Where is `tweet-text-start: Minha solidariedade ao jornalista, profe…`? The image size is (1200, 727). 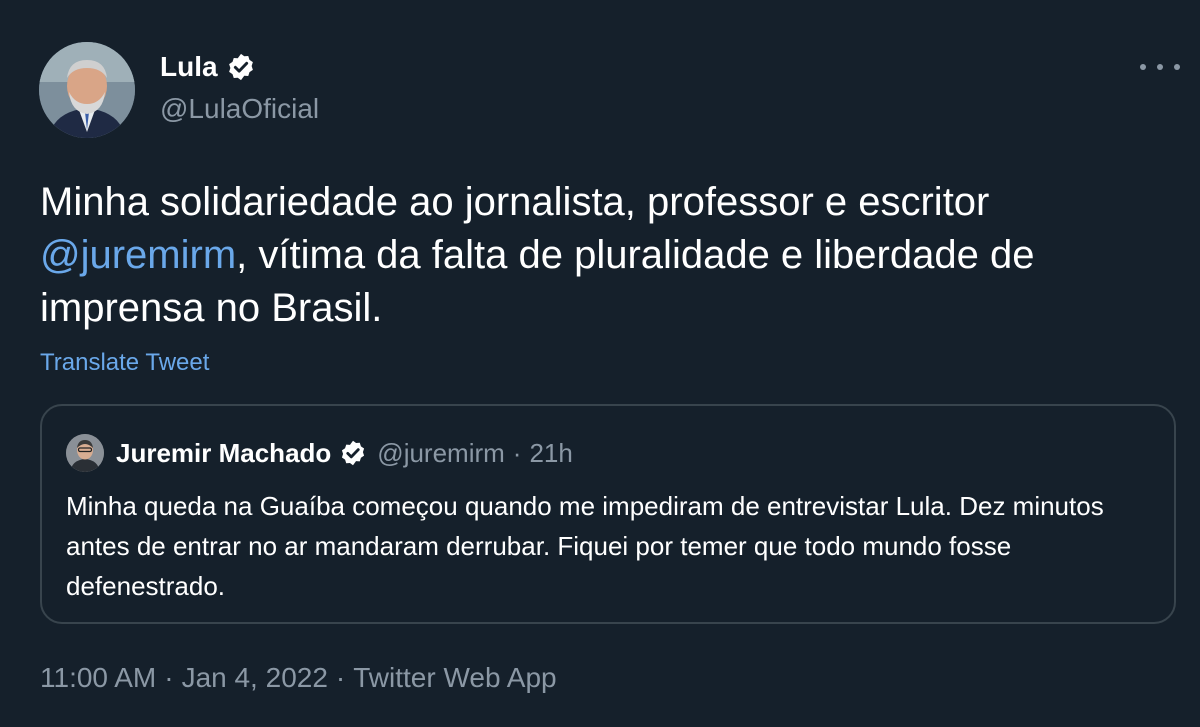
tweet-text-start: Minha solidariedade ao jornalista, profe… is located at coordinates (515, 202).